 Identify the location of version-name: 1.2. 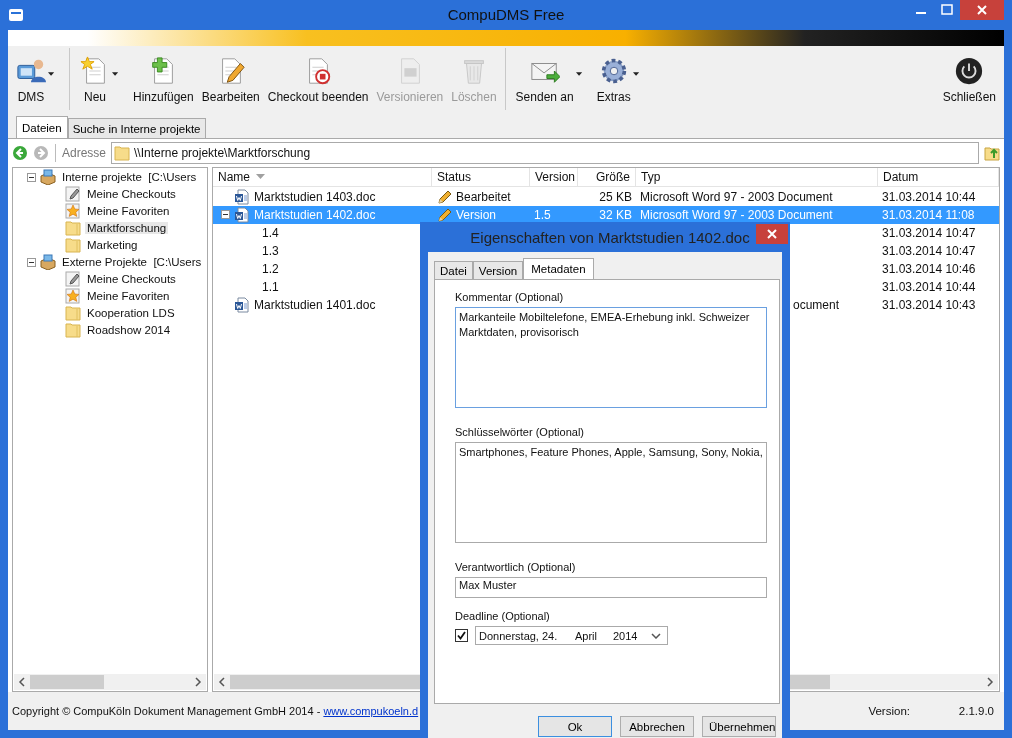
(270, 268).